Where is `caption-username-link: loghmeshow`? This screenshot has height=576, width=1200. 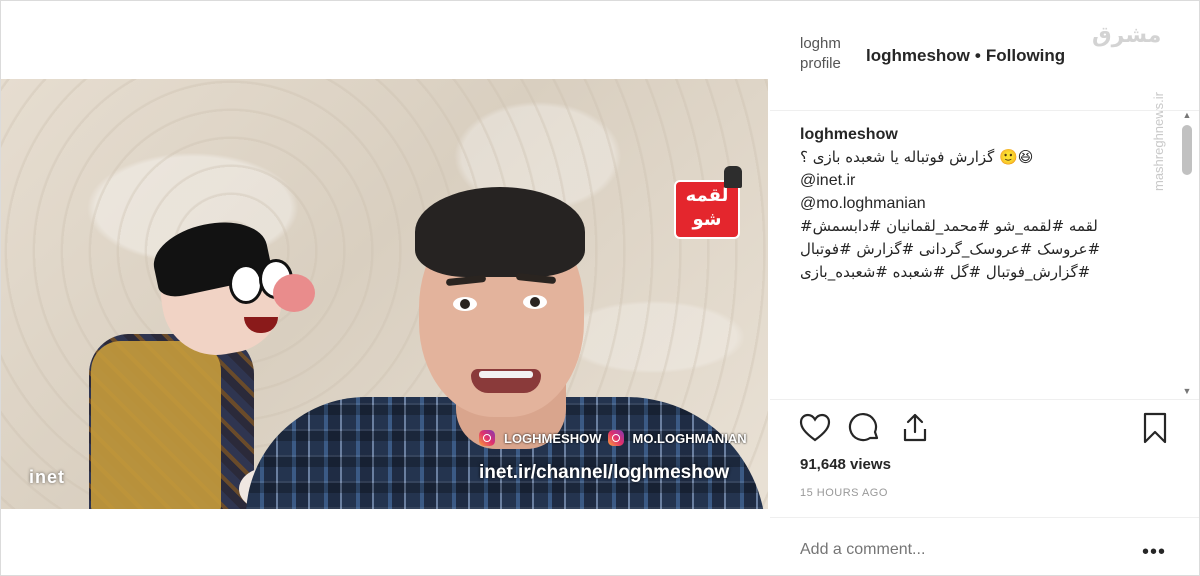 caption-username-link: loghmeshow is located at coordinates (985, 134).